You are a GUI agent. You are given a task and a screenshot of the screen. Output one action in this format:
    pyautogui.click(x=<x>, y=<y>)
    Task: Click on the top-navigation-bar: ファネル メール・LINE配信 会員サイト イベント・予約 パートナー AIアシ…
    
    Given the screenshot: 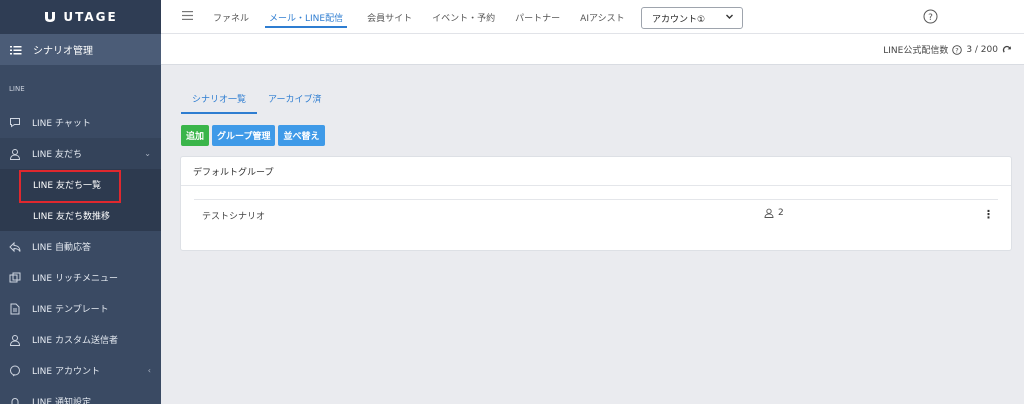 What is the action you would take?
    pyautogui.click(x=592, y=17)
    